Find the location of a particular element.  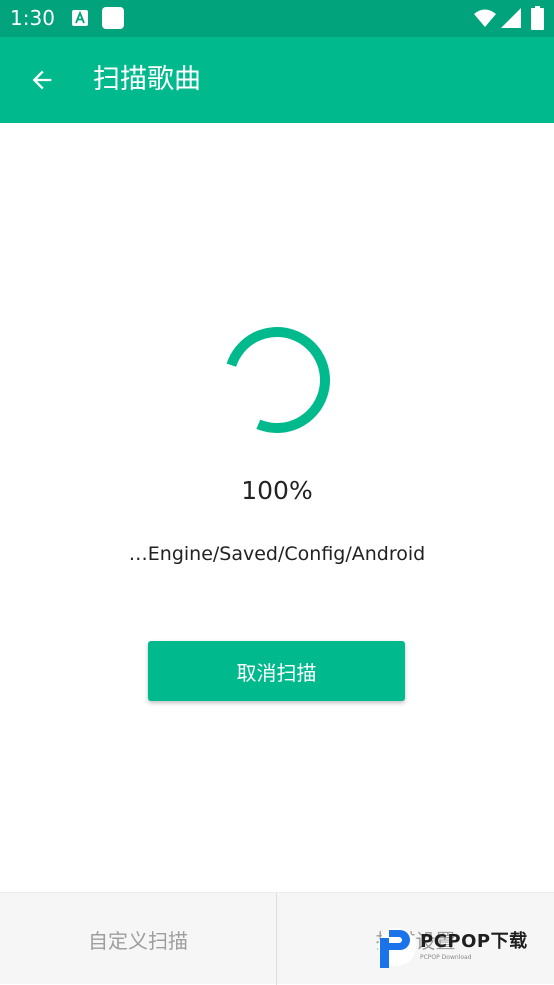

wifi-icon is located at coordinates (485, 18).